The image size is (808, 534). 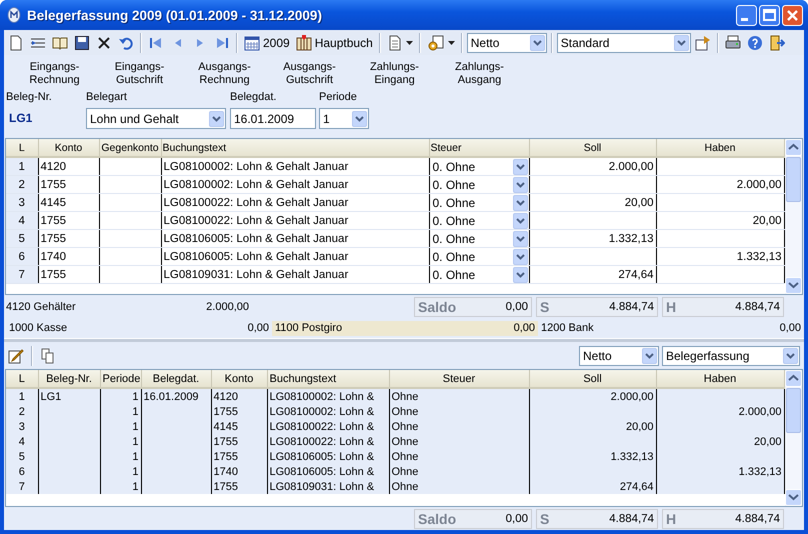 What do you see at coordinates (16, 356) in the screenshot?
I see `edit-icon` at bounding box center [16, 356].